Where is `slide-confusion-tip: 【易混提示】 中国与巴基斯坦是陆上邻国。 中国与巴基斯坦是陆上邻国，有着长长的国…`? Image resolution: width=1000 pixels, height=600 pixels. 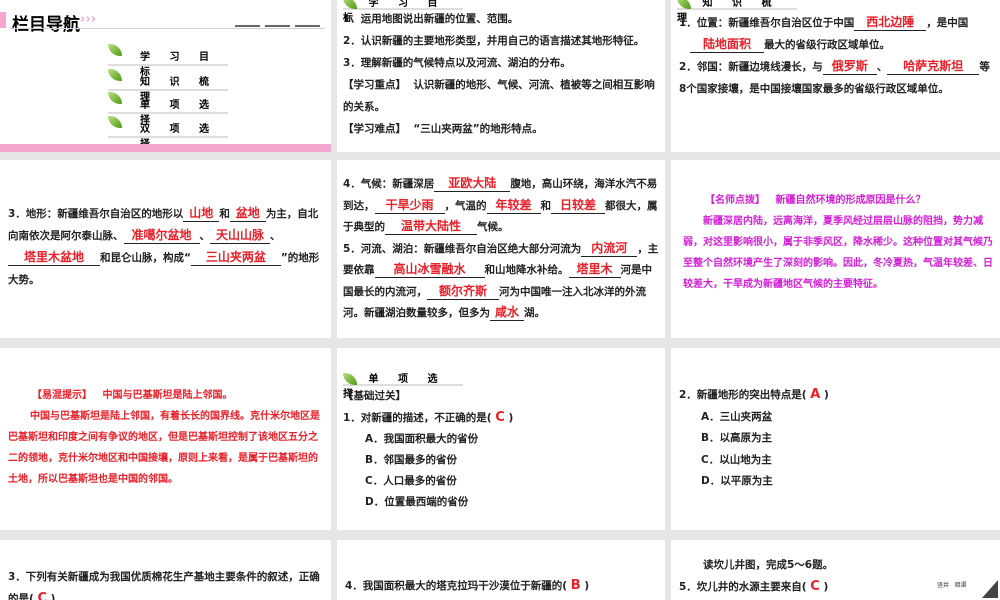
slide-confusion-tip: 【易混提示】 中国与巴基斯坦是陆上邻国。 中国与巴基斯坦是陆上邻国，有着长长的国… is located at coordinates (165, 439).